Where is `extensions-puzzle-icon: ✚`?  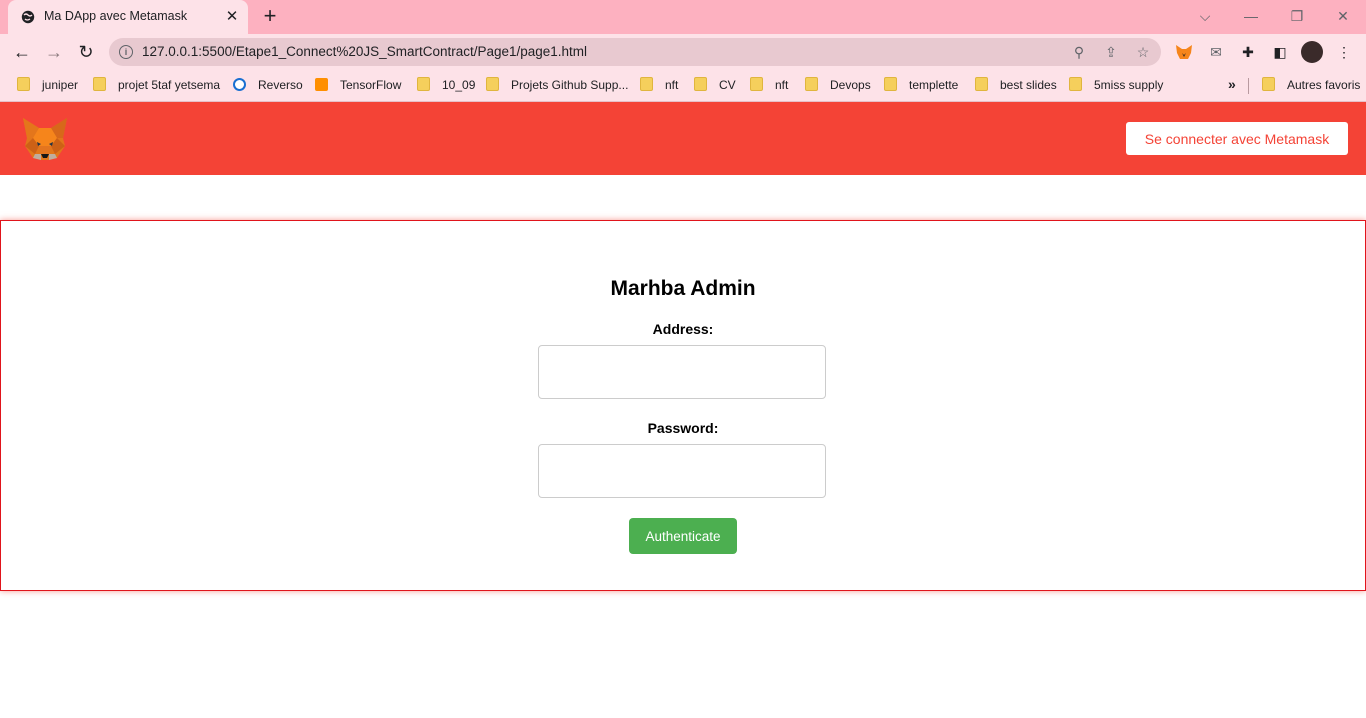
extensions-puzzle-icon: ✚ is located at coordinates (1248, 52).